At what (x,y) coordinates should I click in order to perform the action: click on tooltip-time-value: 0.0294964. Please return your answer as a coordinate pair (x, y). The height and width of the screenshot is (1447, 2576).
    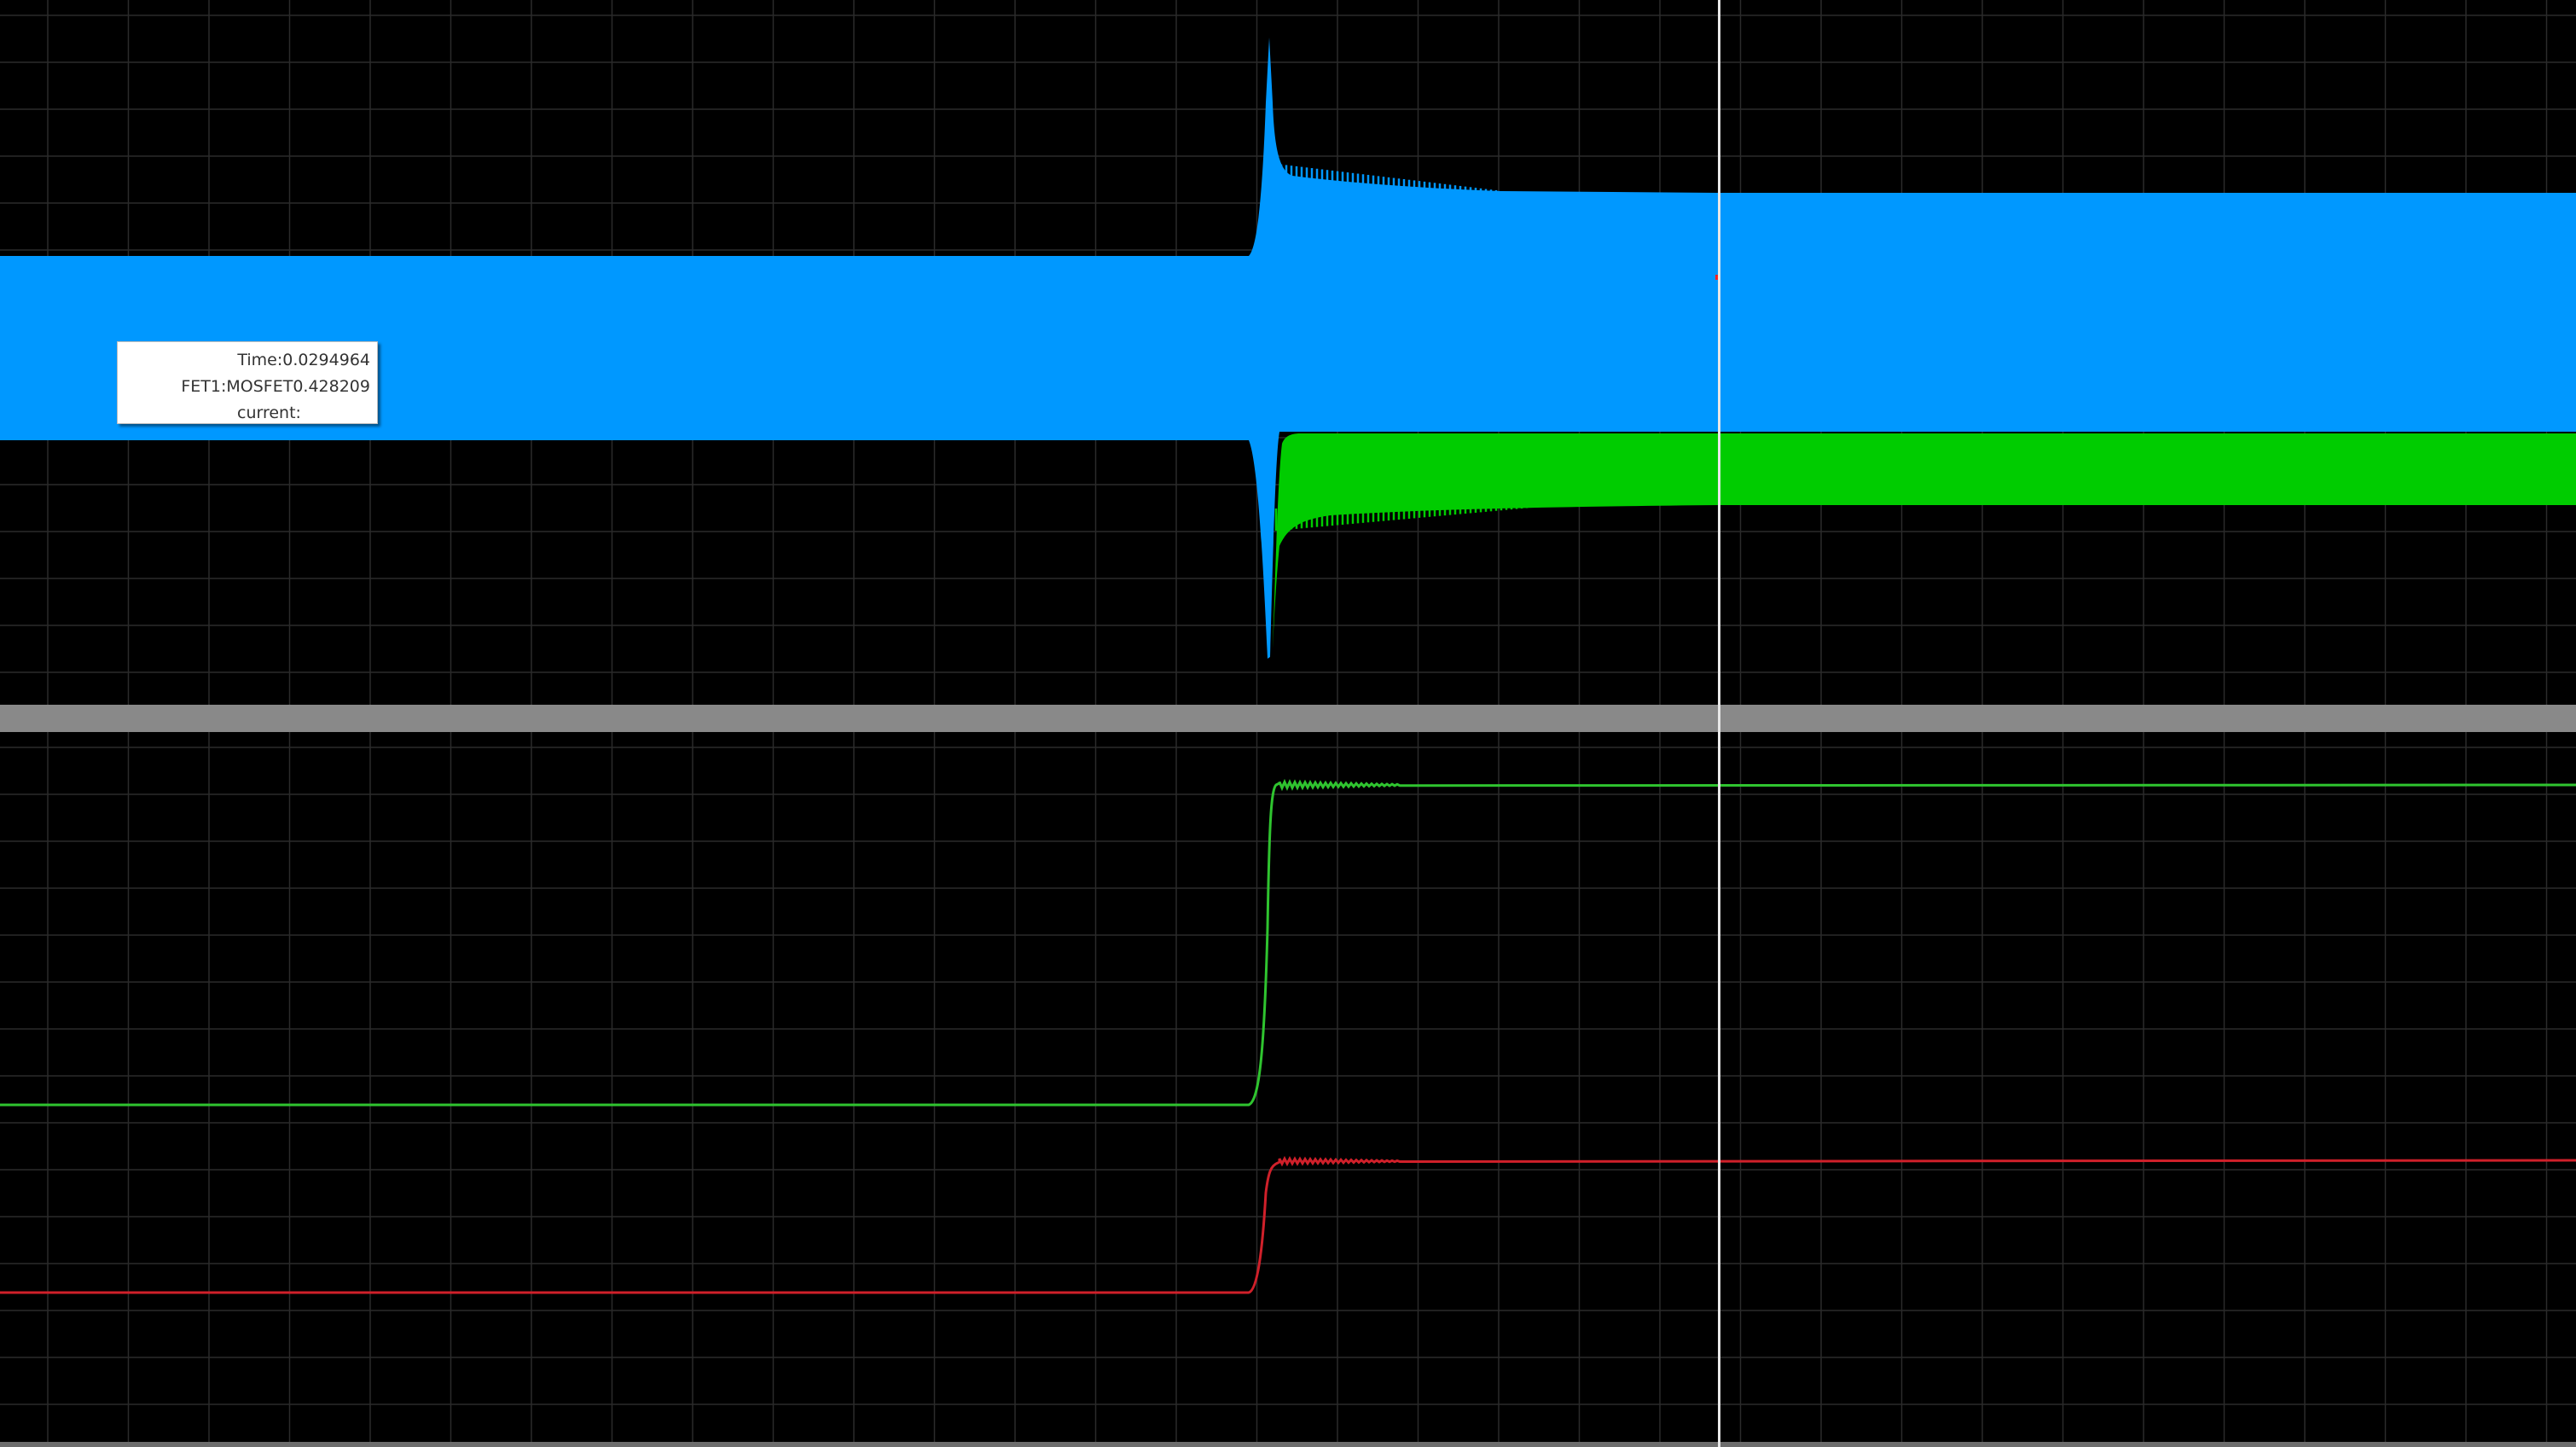
    Looking at the image, I should click on (326, 360).